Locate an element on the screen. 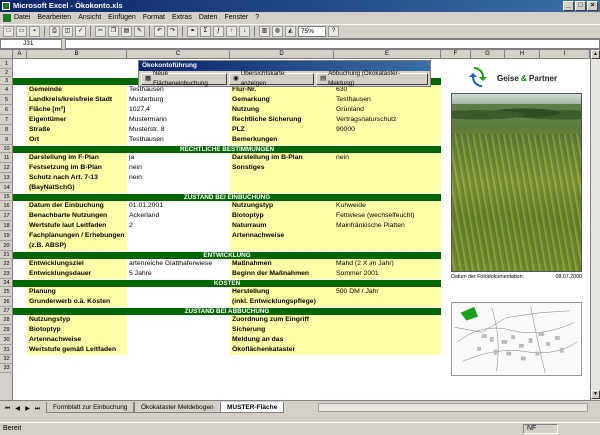 Image resolution: width=600 pixels, height=435 pixels. row-header: 18 is located at coordinates (6, 226).